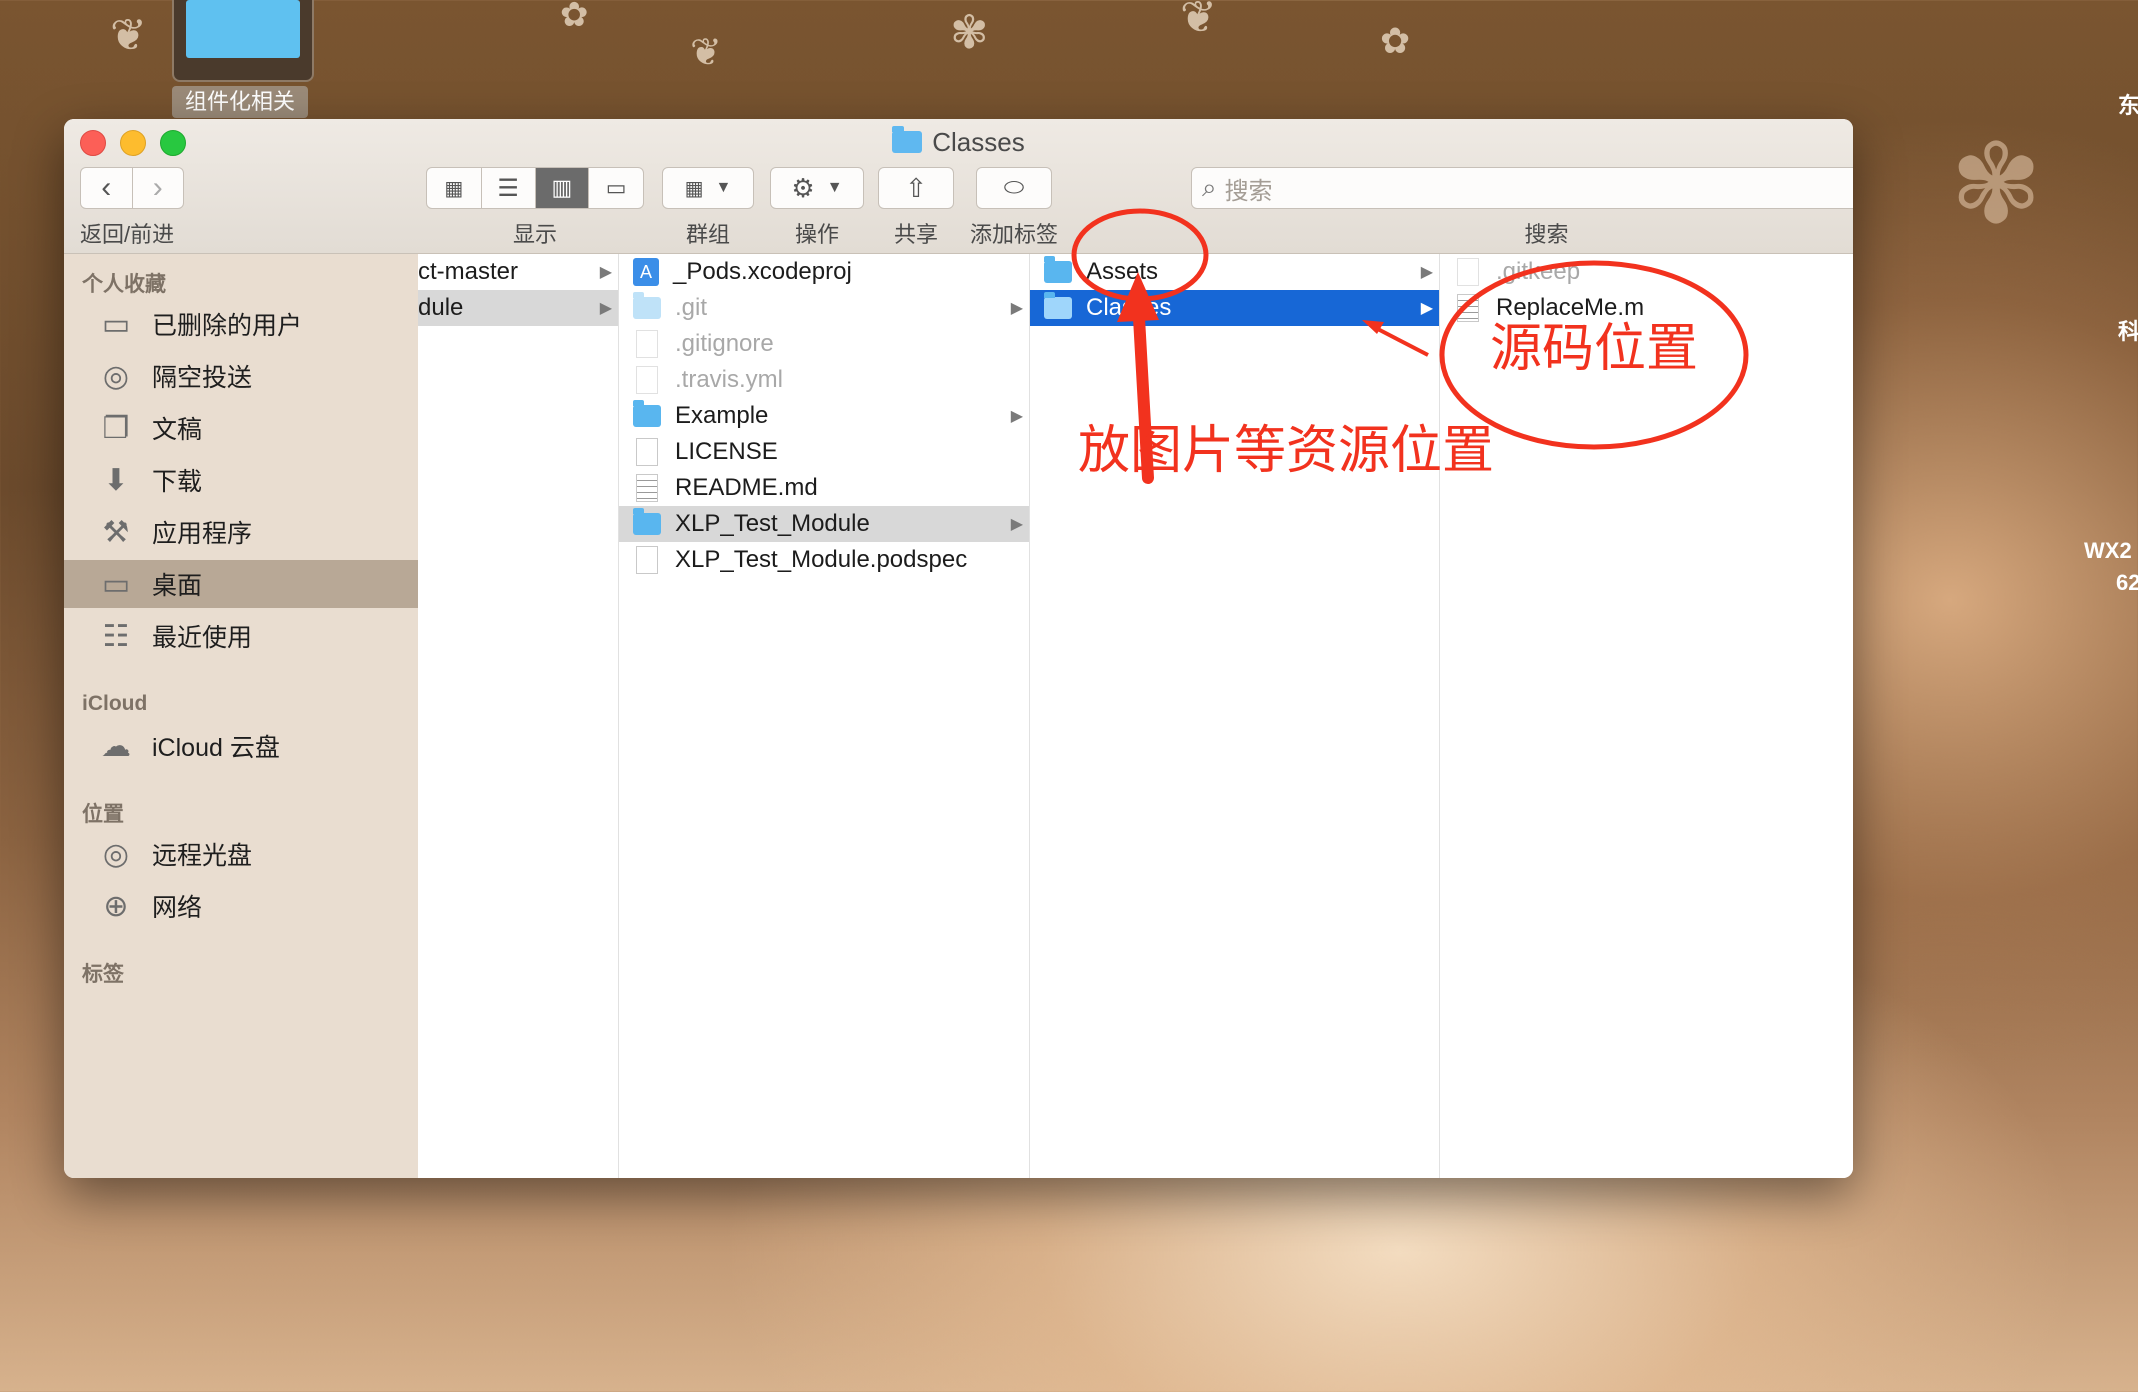 The width and height of the screenshot is (2138, 1392). I want to click on list-item: XLP_Test_Module.podspec, so click(824, 560).